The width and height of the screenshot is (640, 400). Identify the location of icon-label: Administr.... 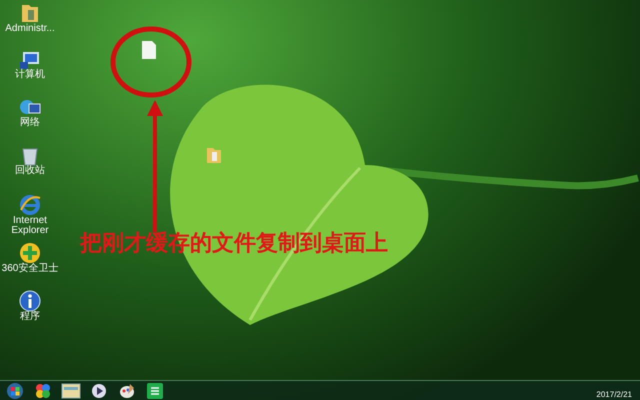
(30, 29).